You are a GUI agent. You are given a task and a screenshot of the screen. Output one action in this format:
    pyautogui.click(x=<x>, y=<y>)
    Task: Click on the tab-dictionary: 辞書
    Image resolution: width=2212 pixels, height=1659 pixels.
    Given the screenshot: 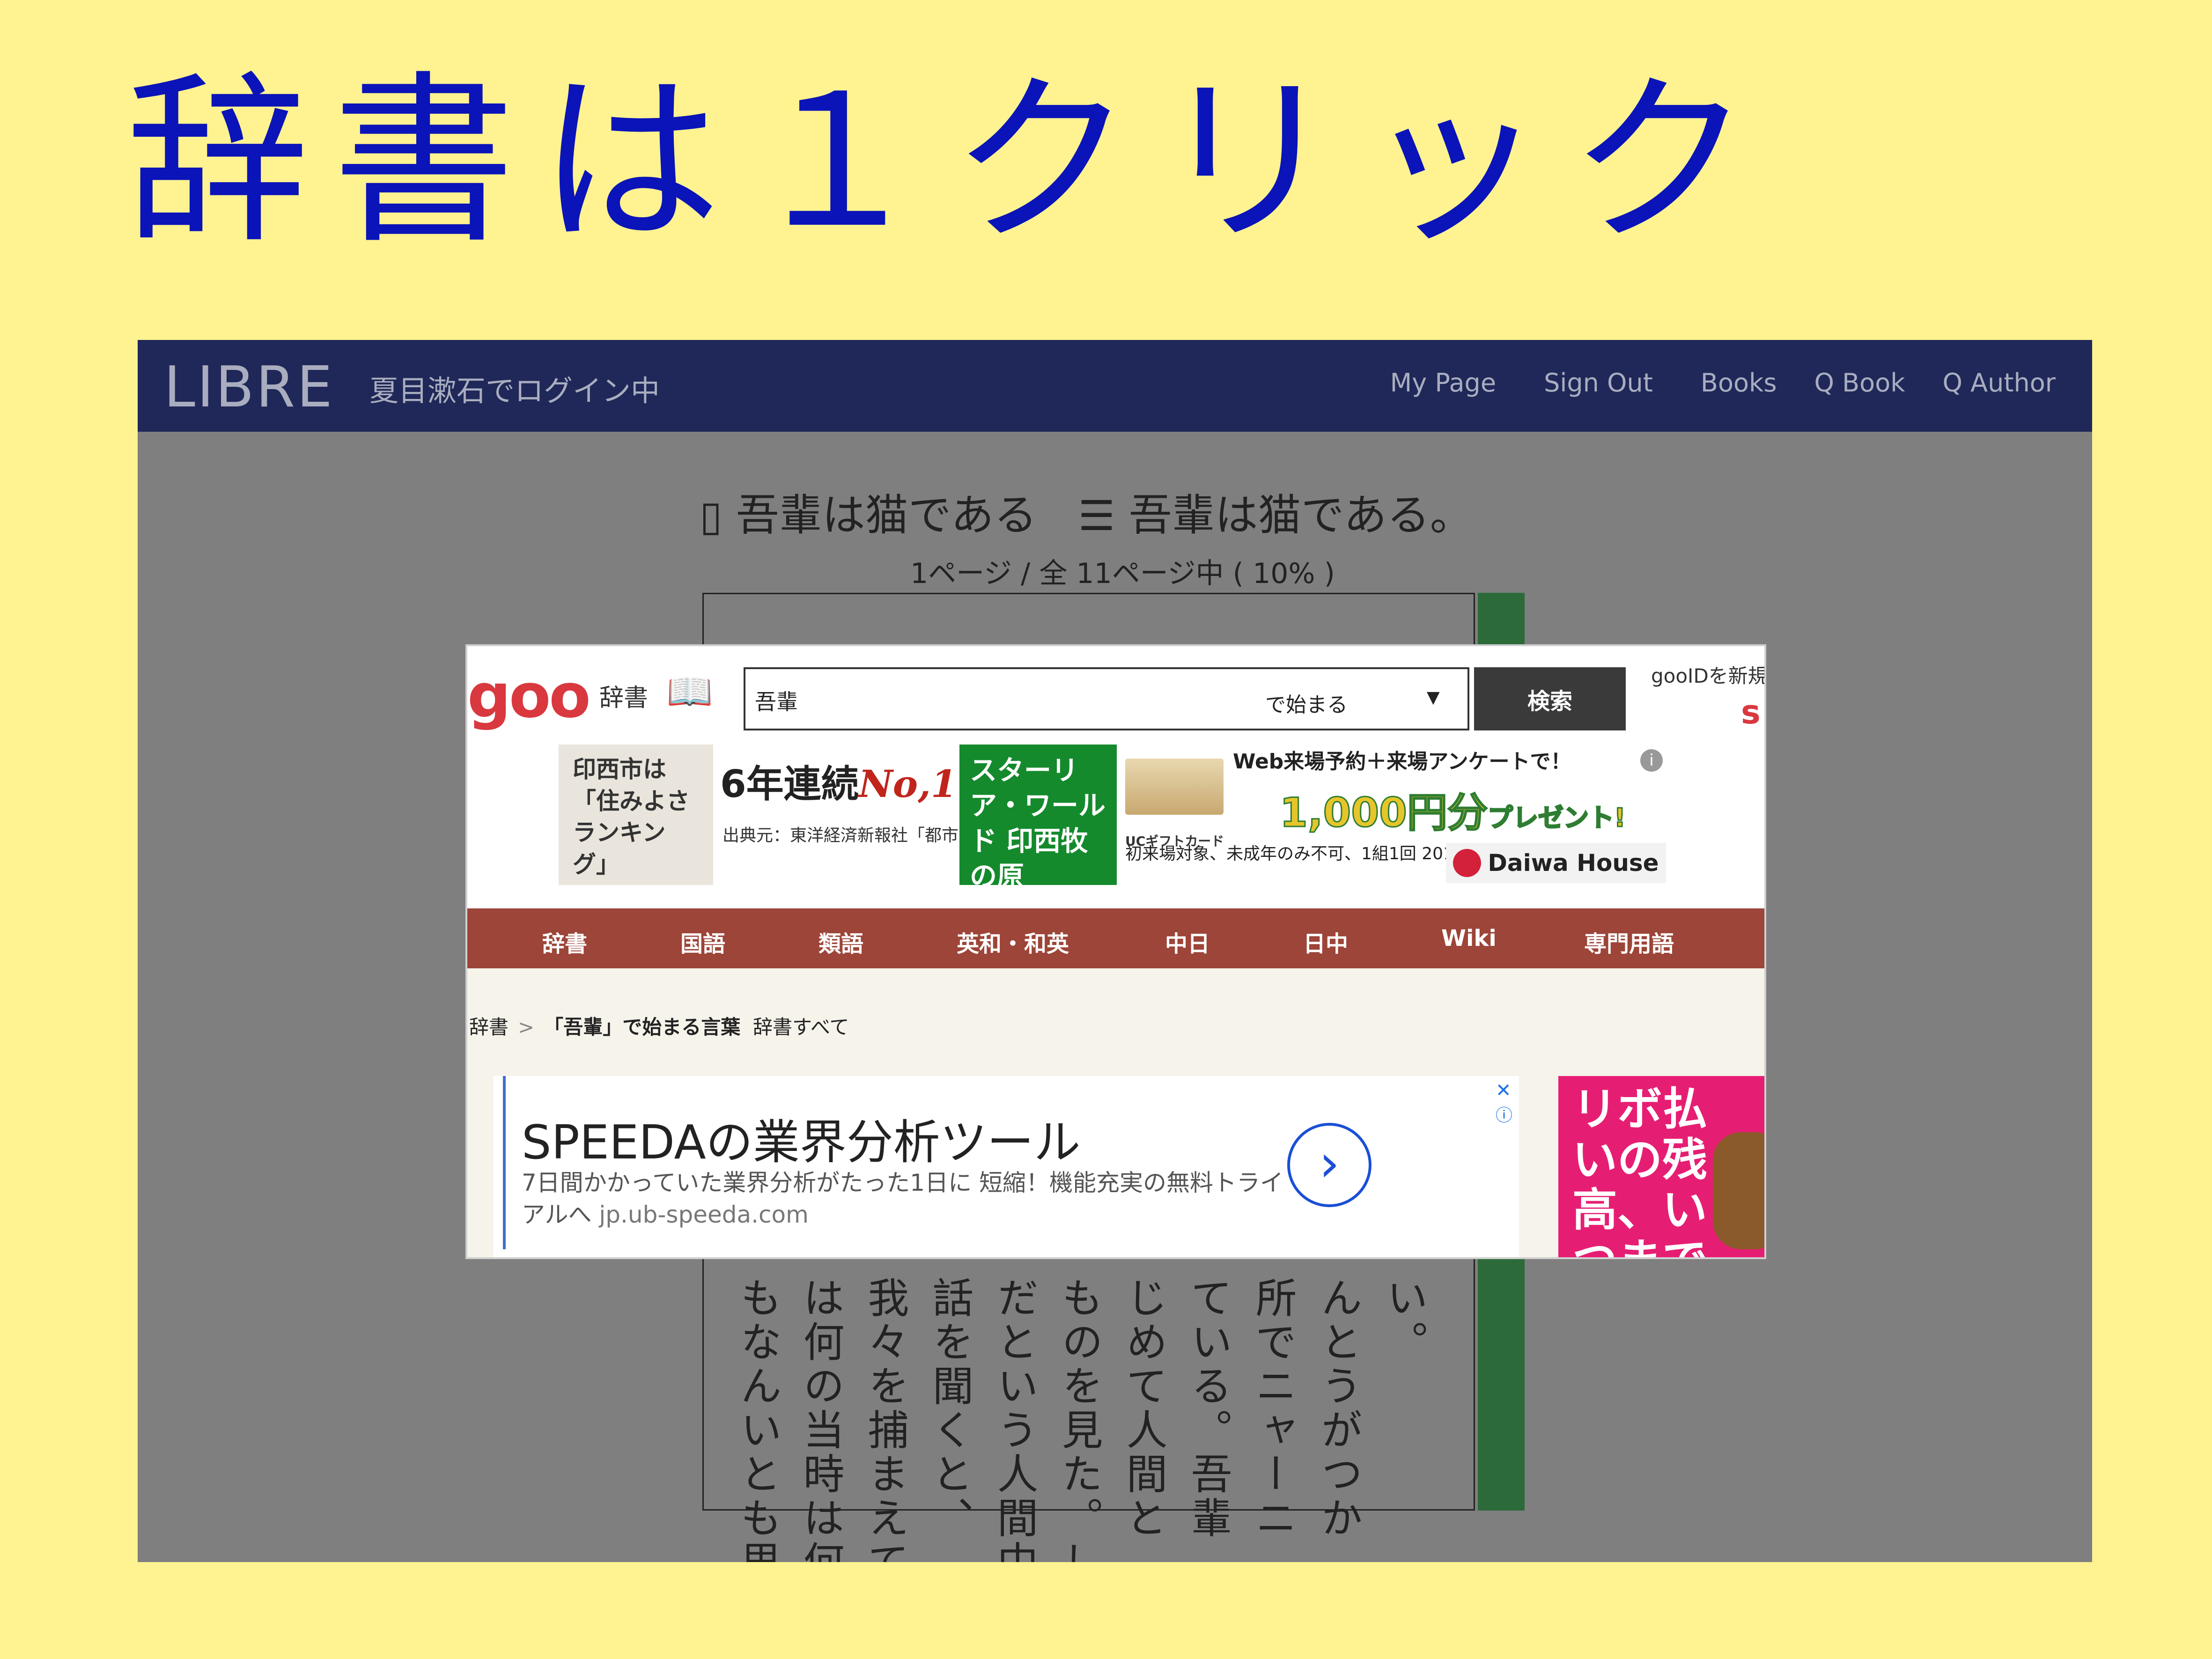 What is the action you would take?
    pyautogui.click(x=564, y=941)
    